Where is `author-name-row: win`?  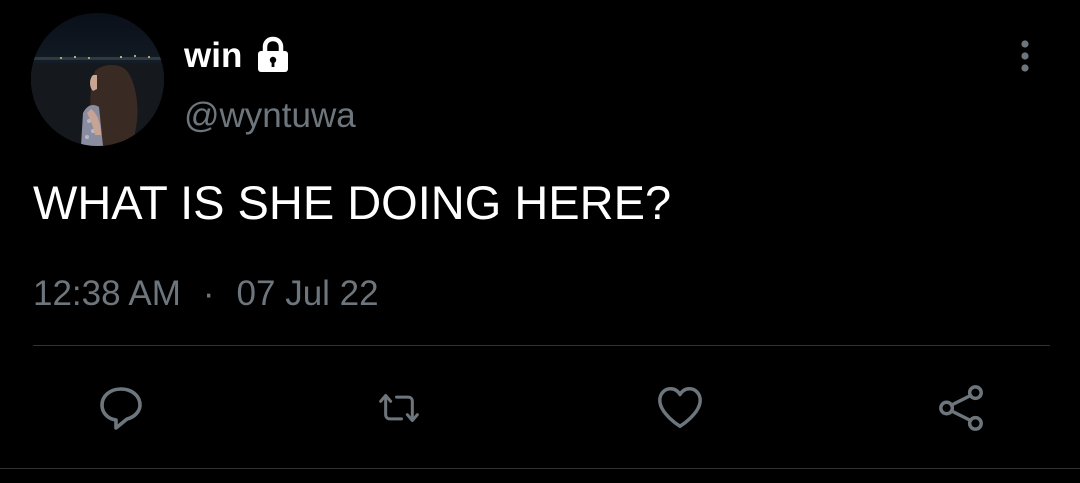 author-name-row: win is located at coordinates (238, 55).